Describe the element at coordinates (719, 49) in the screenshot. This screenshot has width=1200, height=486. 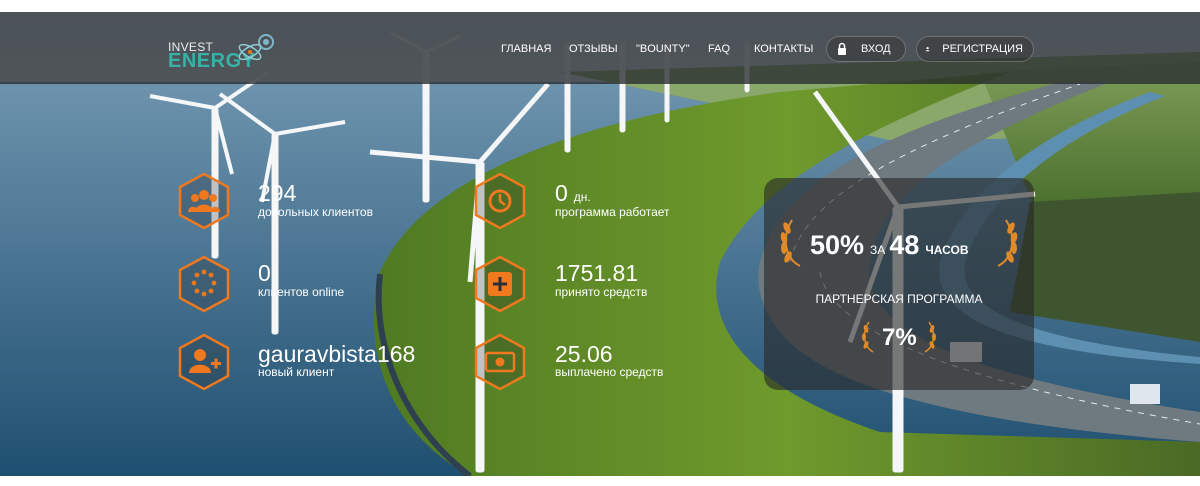
I see `nav-item-faq: FAQ` at that location.